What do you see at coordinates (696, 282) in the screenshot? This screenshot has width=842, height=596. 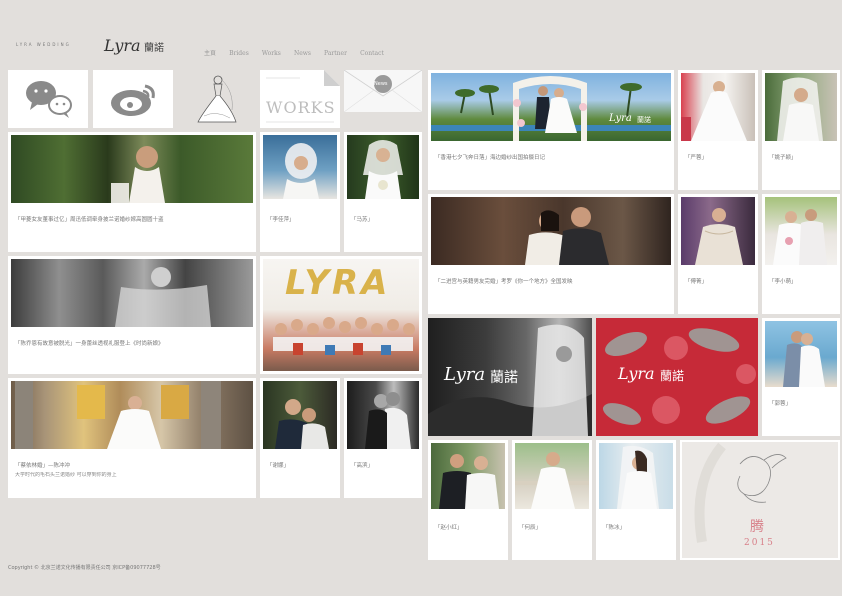 I see `news-card-caption: 「傅菁」` at bounding box center [696, 282].